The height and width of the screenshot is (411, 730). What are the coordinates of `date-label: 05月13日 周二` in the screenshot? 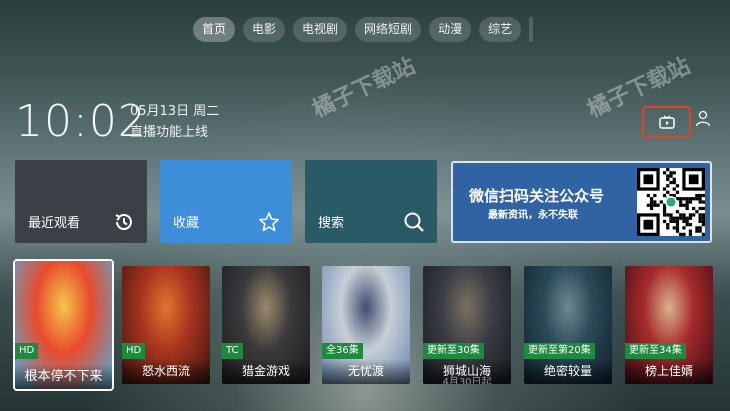 It's located at (175, 111).